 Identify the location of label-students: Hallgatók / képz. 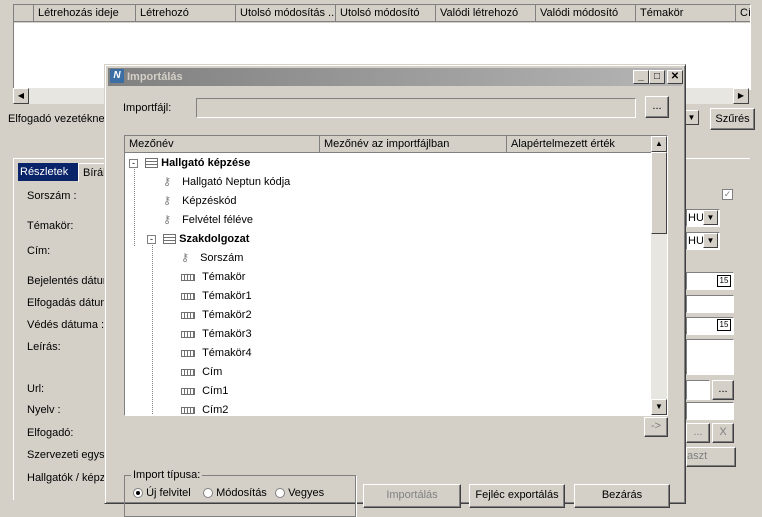
(66, 478).